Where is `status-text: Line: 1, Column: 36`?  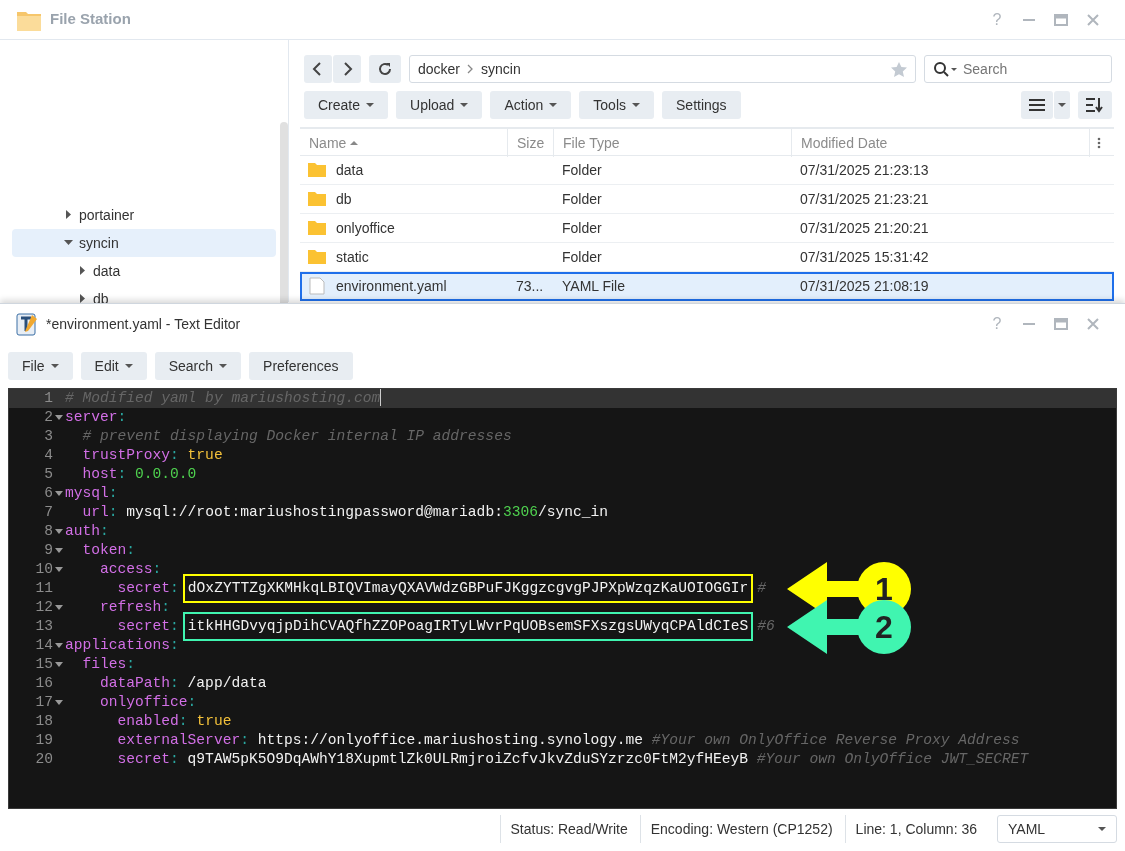 status-text: Line: 1, Column: 36 is located at coordinates (916, 829).